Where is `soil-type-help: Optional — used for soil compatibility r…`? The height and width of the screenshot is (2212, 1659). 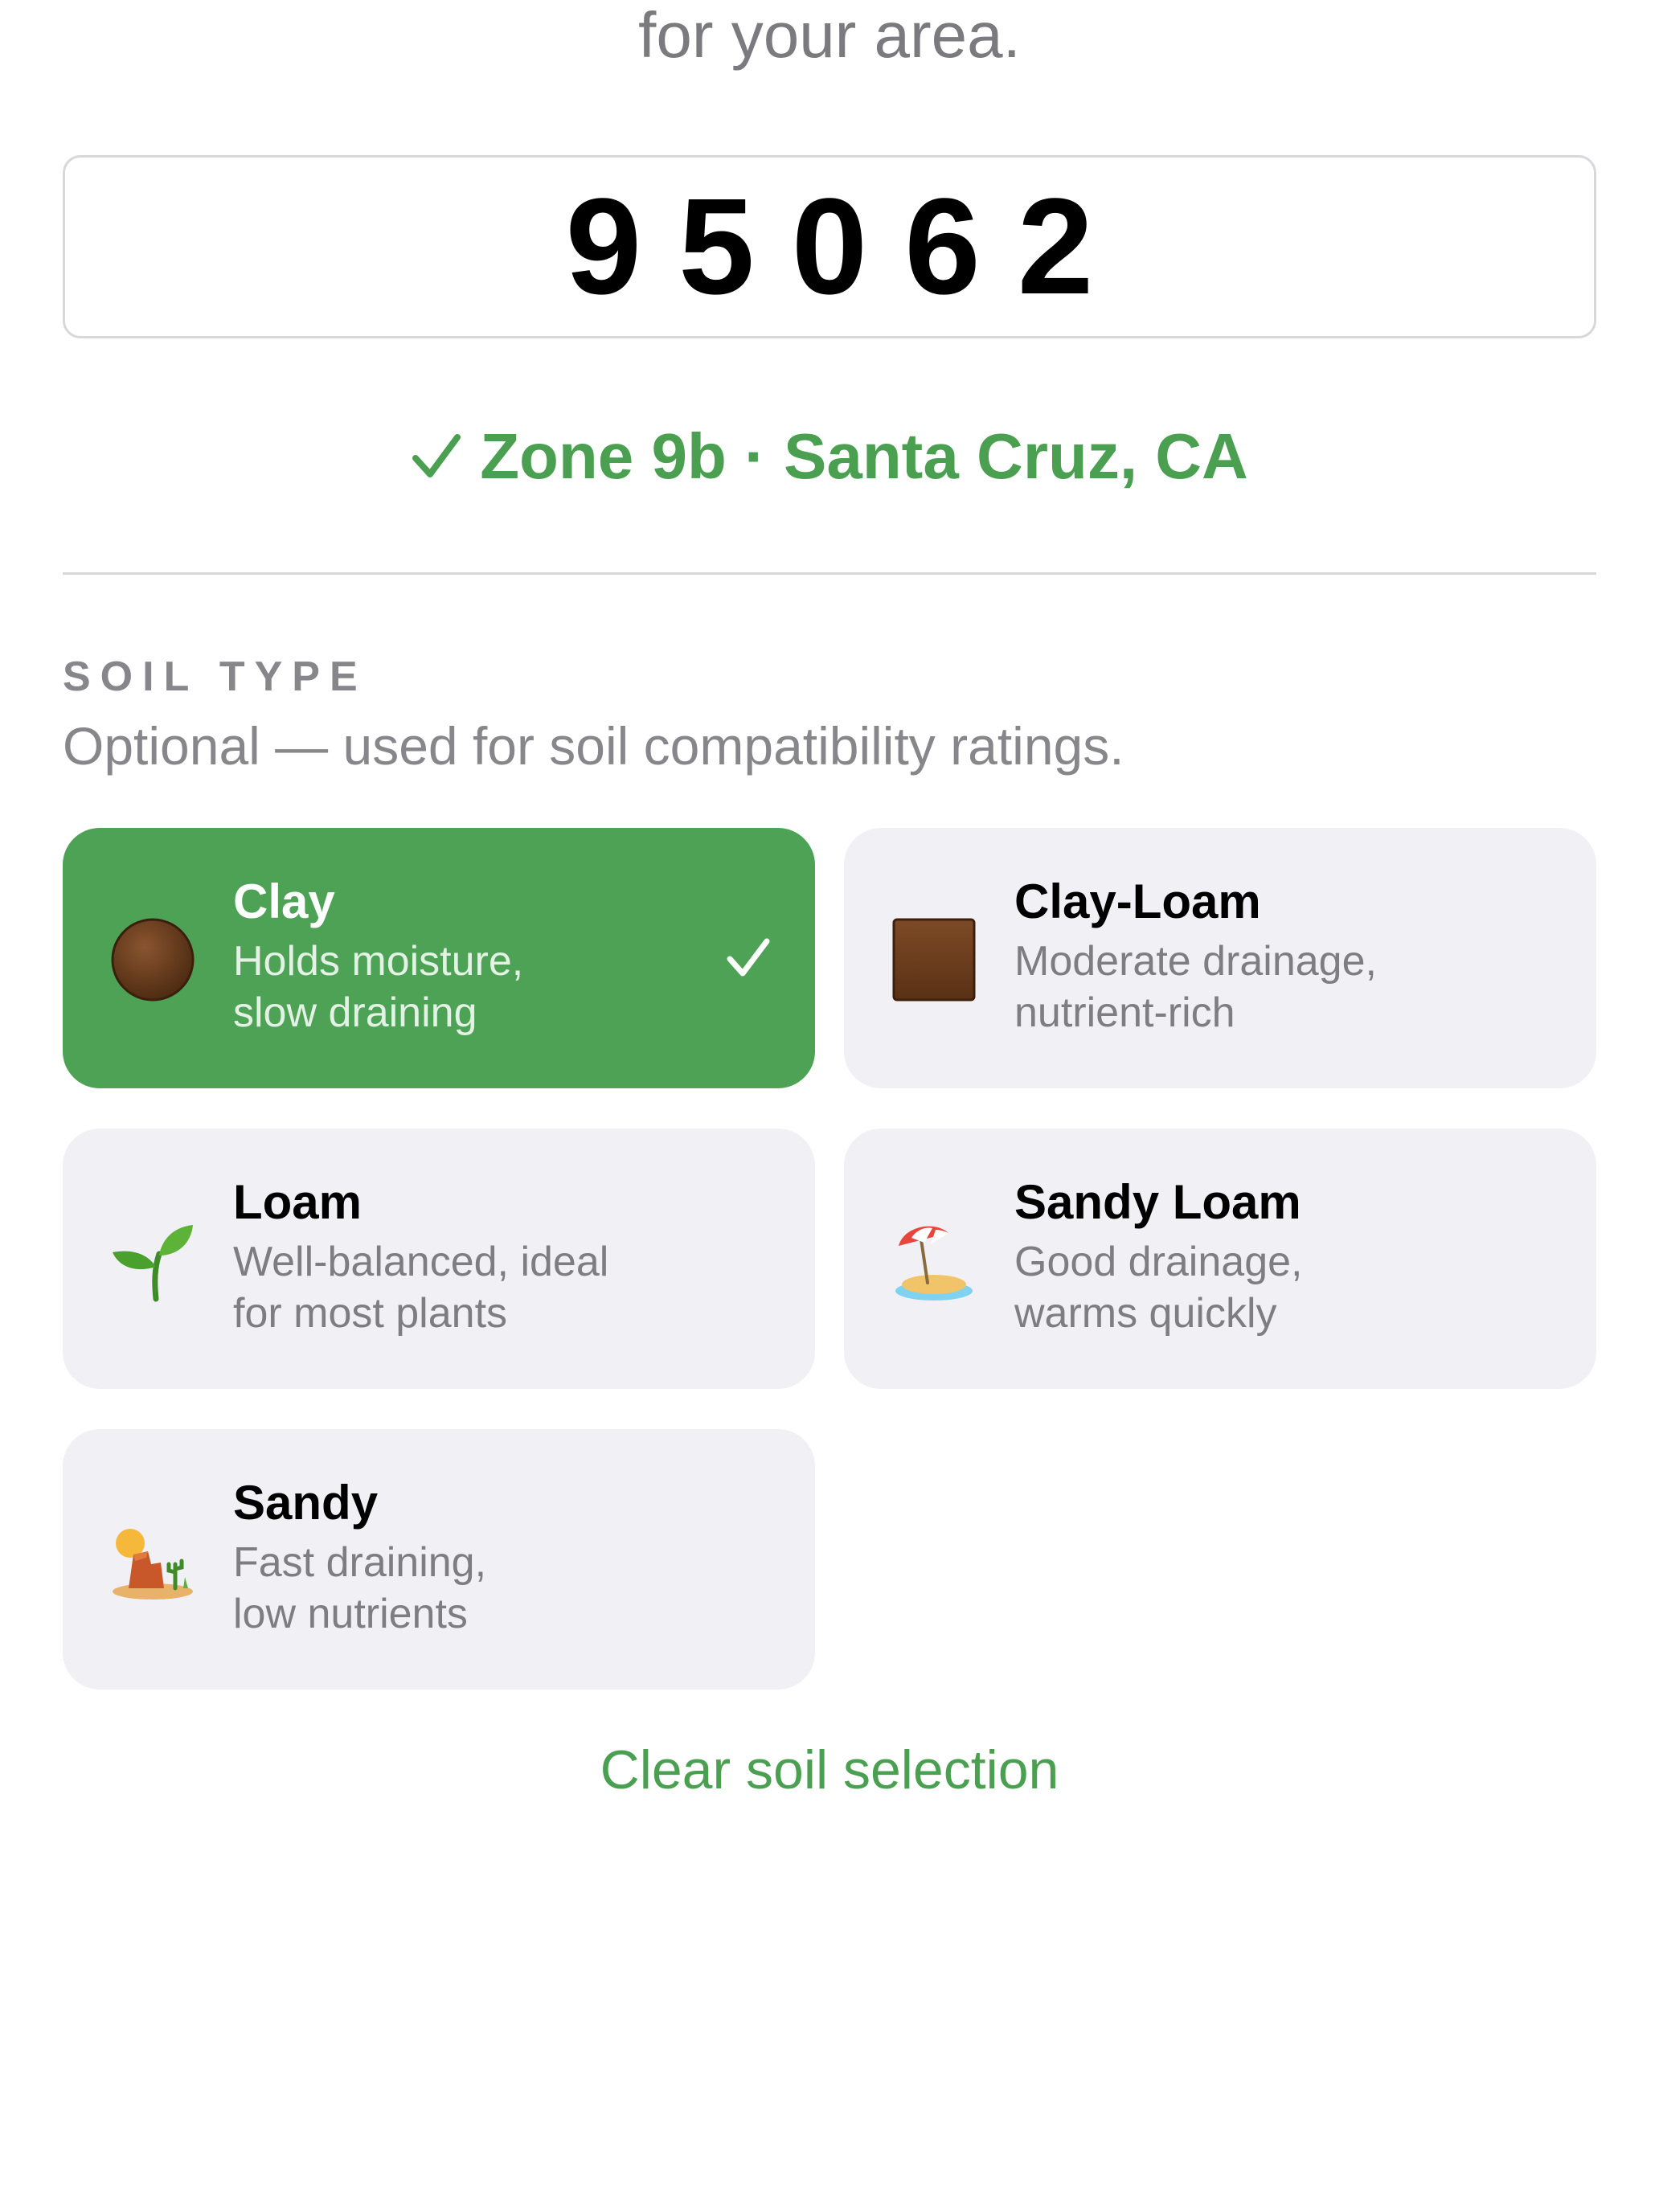 soil-type-help: Optional — used for soil compatibility r… is located at coordinates (593, 746).